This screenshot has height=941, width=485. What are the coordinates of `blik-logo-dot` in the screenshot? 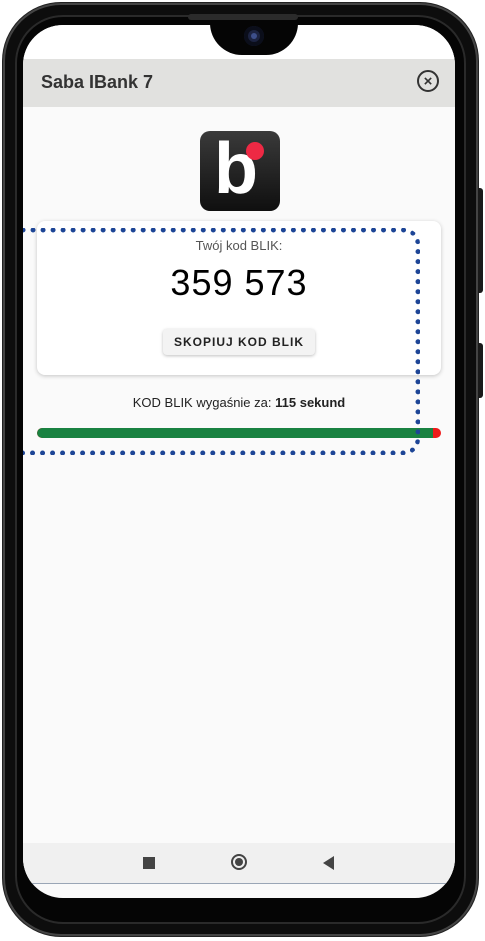 It's located at (255, 151).